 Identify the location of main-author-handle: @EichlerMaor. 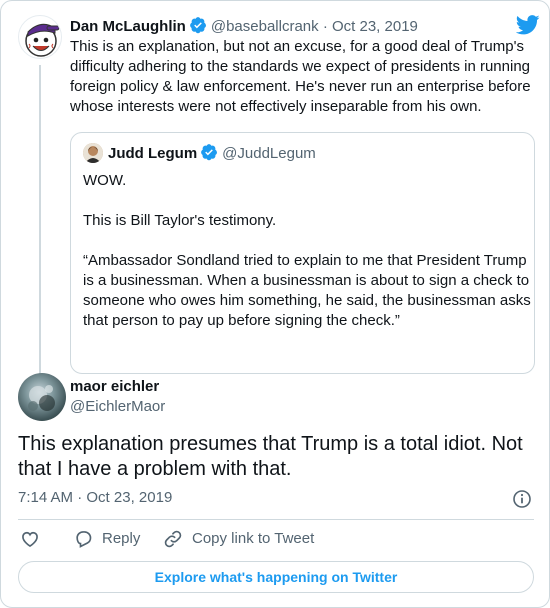
(117, 407).